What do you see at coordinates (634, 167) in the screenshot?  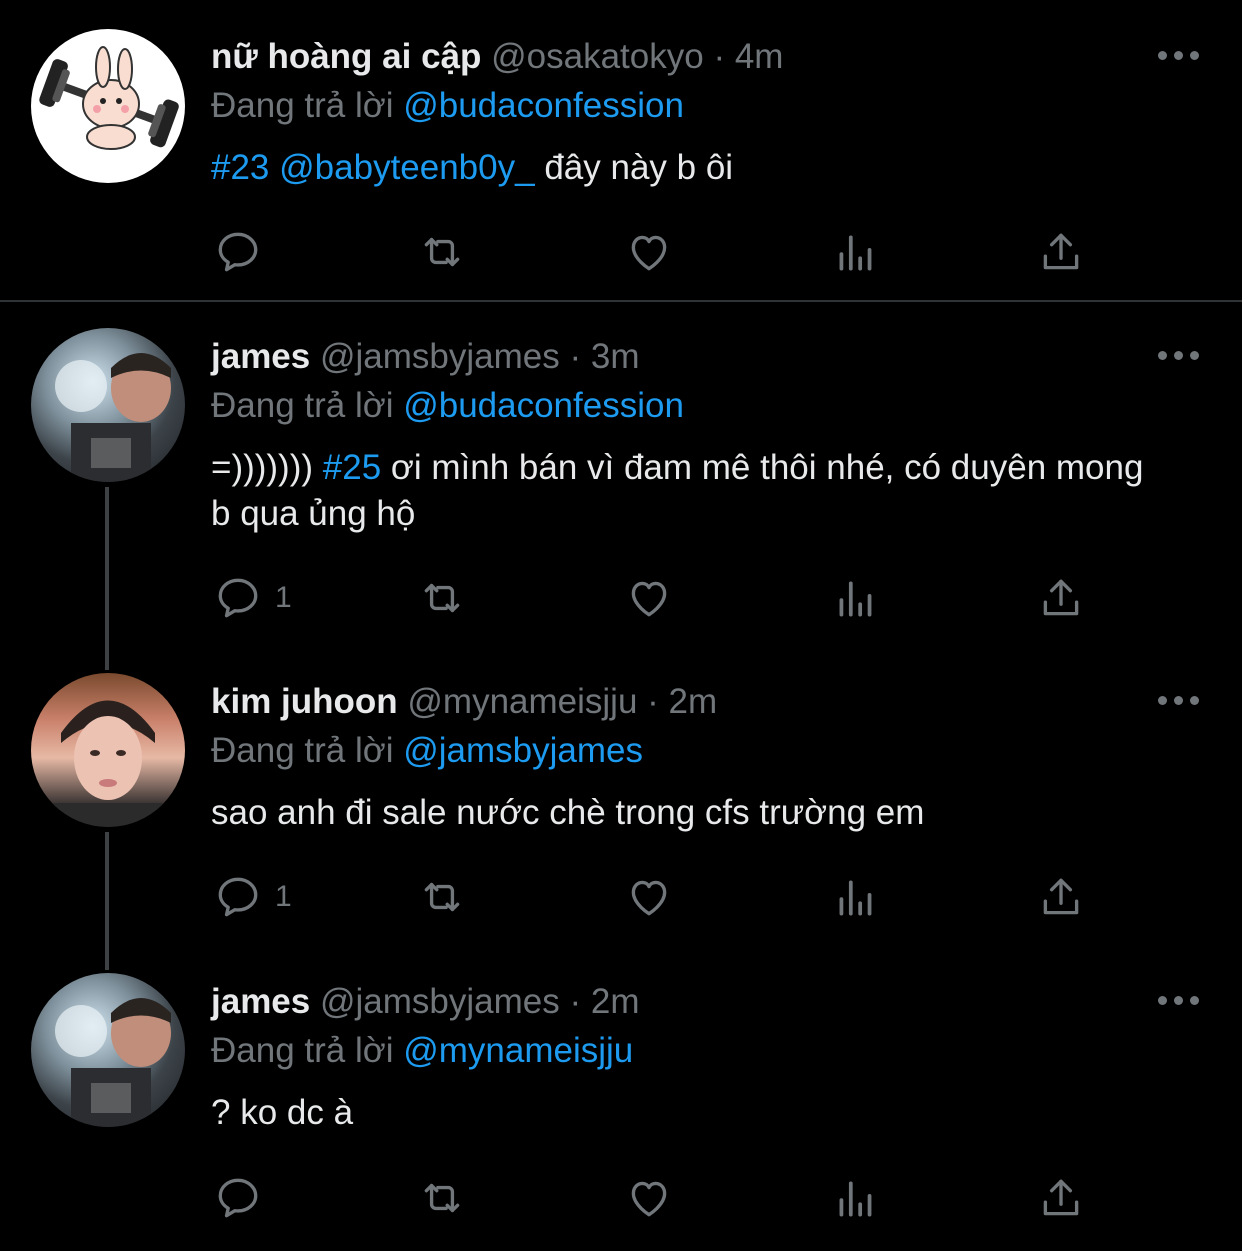 I see `tweet-text-part: đây này b ôi` at bounding box center [634, 167].